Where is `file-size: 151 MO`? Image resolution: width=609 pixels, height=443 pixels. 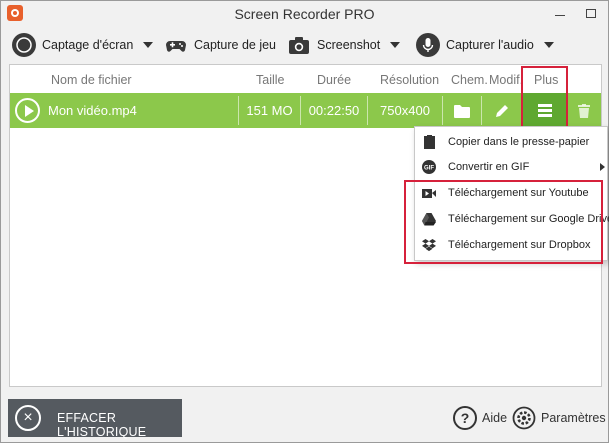 file-size: 151 MO is located at coordinates (269, 110).